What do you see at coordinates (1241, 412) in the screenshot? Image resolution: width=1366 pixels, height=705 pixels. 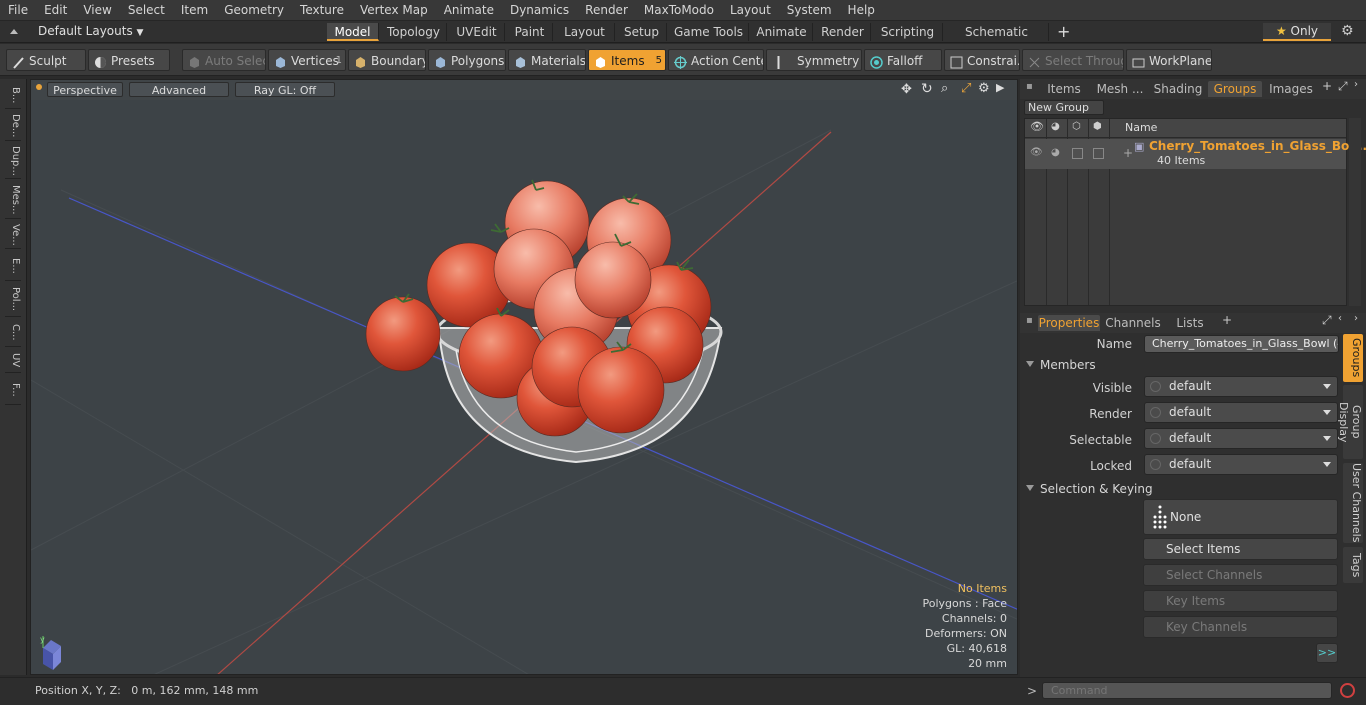 I see `render-dropdown: default` at bounding box center [1241, 412].